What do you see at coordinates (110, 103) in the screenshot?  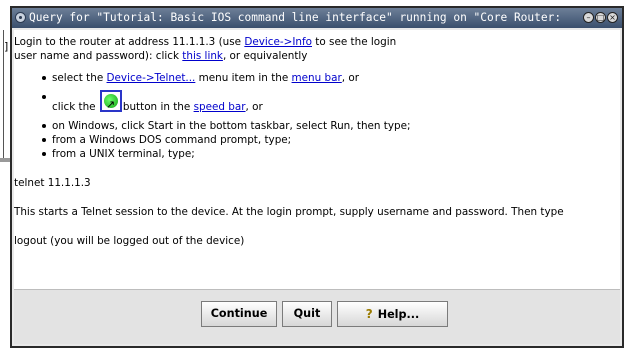 I see `telnet-speed-icon` at bounding box center [110, 103].